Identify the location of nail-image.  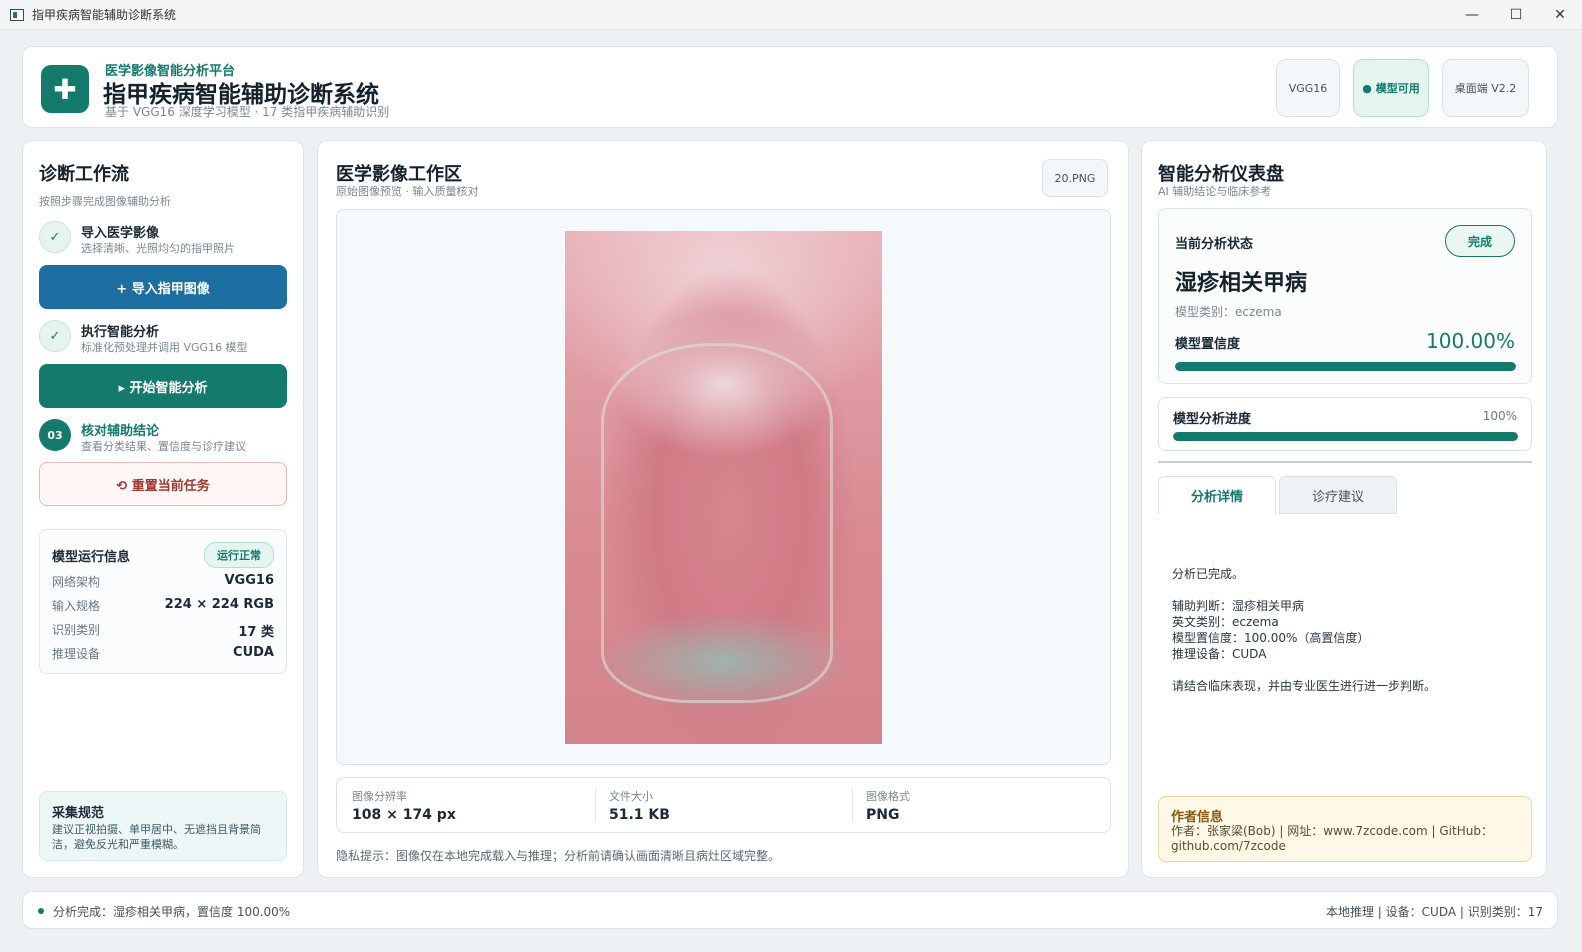
(723, 487).